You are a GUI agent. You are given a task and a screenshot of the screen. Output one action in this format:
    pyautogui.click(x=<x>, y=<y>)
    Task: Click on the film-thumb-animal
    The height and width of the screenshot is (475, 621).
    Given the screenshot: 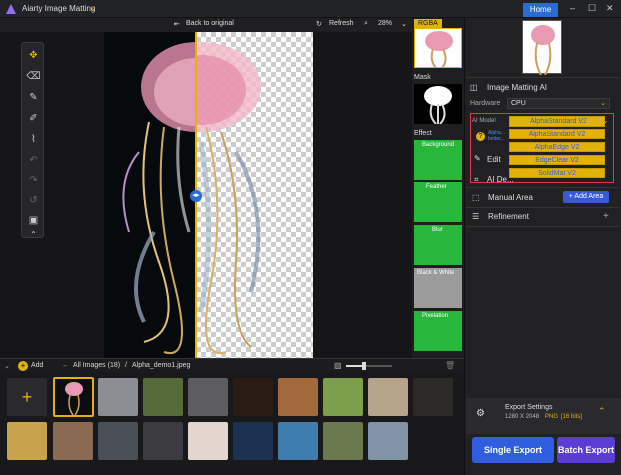 What is the action you would take?
    pyautogui.click(x=118, y=397)
    